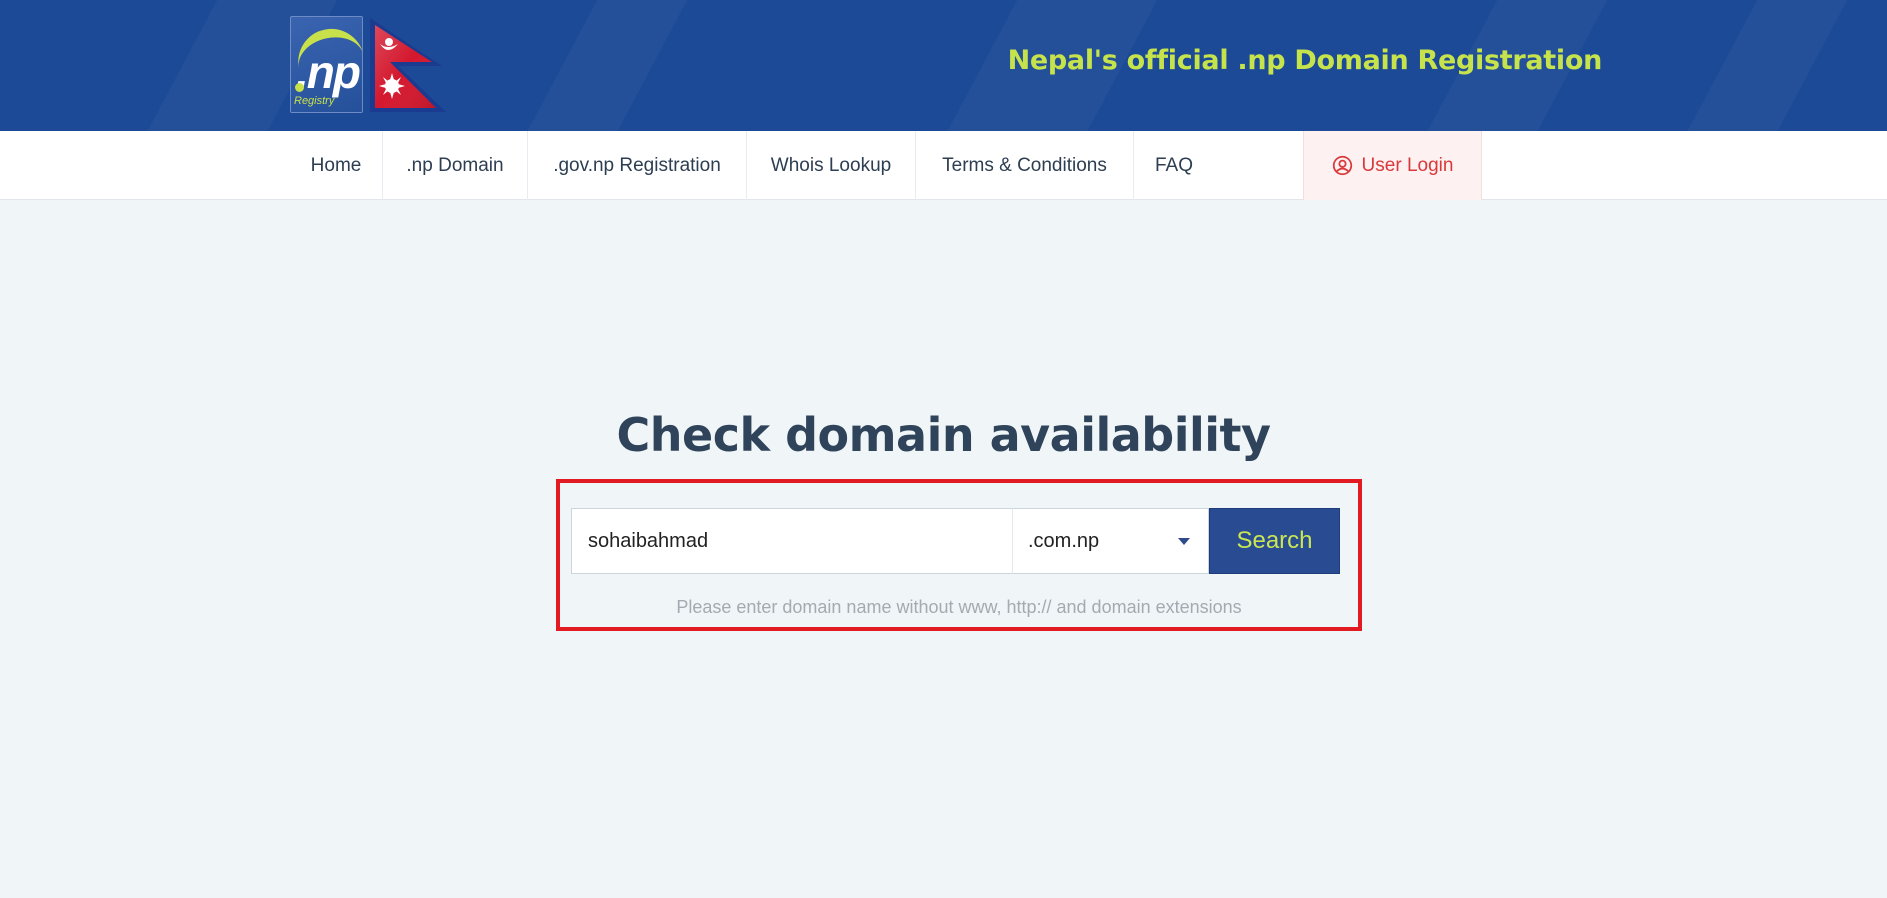 The width and height of the screenshot is (1887, 898). I want to click on nav-item-whois-lookup: Whois Lookup, so click(831, 165).